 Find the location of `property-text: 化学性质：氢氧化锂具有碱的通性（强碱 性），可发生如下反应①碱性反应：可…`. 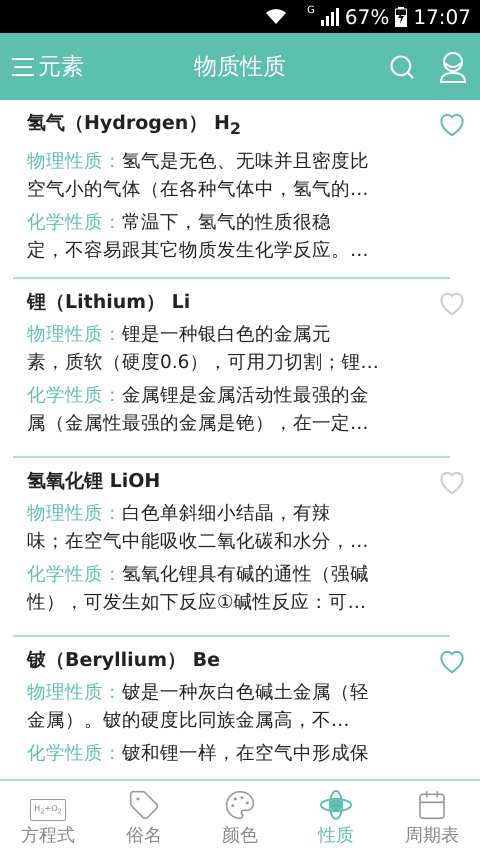

property-text: 化学性质：氢氧化锂具有碱的通性（强碱 性），可发生如下反应①碱性反应：可… is located at coordinates (198, 589).